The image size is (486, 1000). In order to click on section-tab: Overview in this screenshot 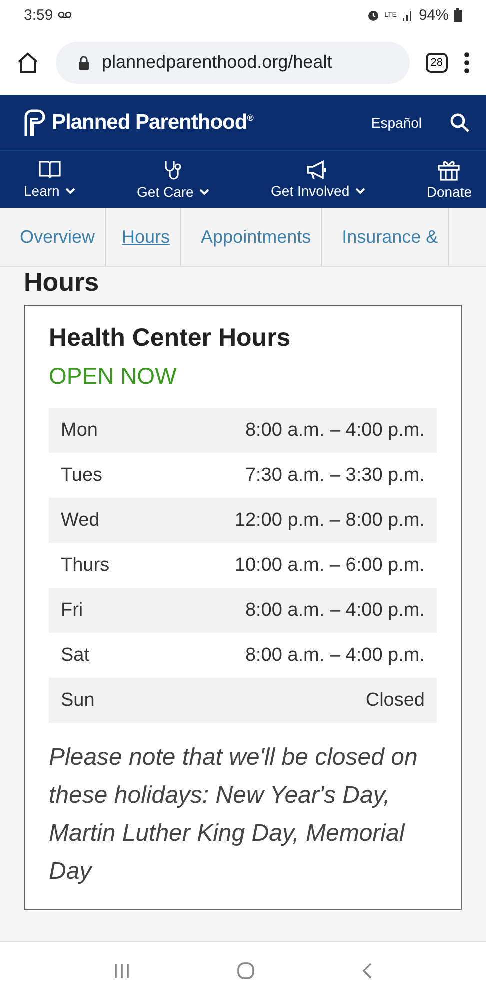, I will do `click(53, 237)`.